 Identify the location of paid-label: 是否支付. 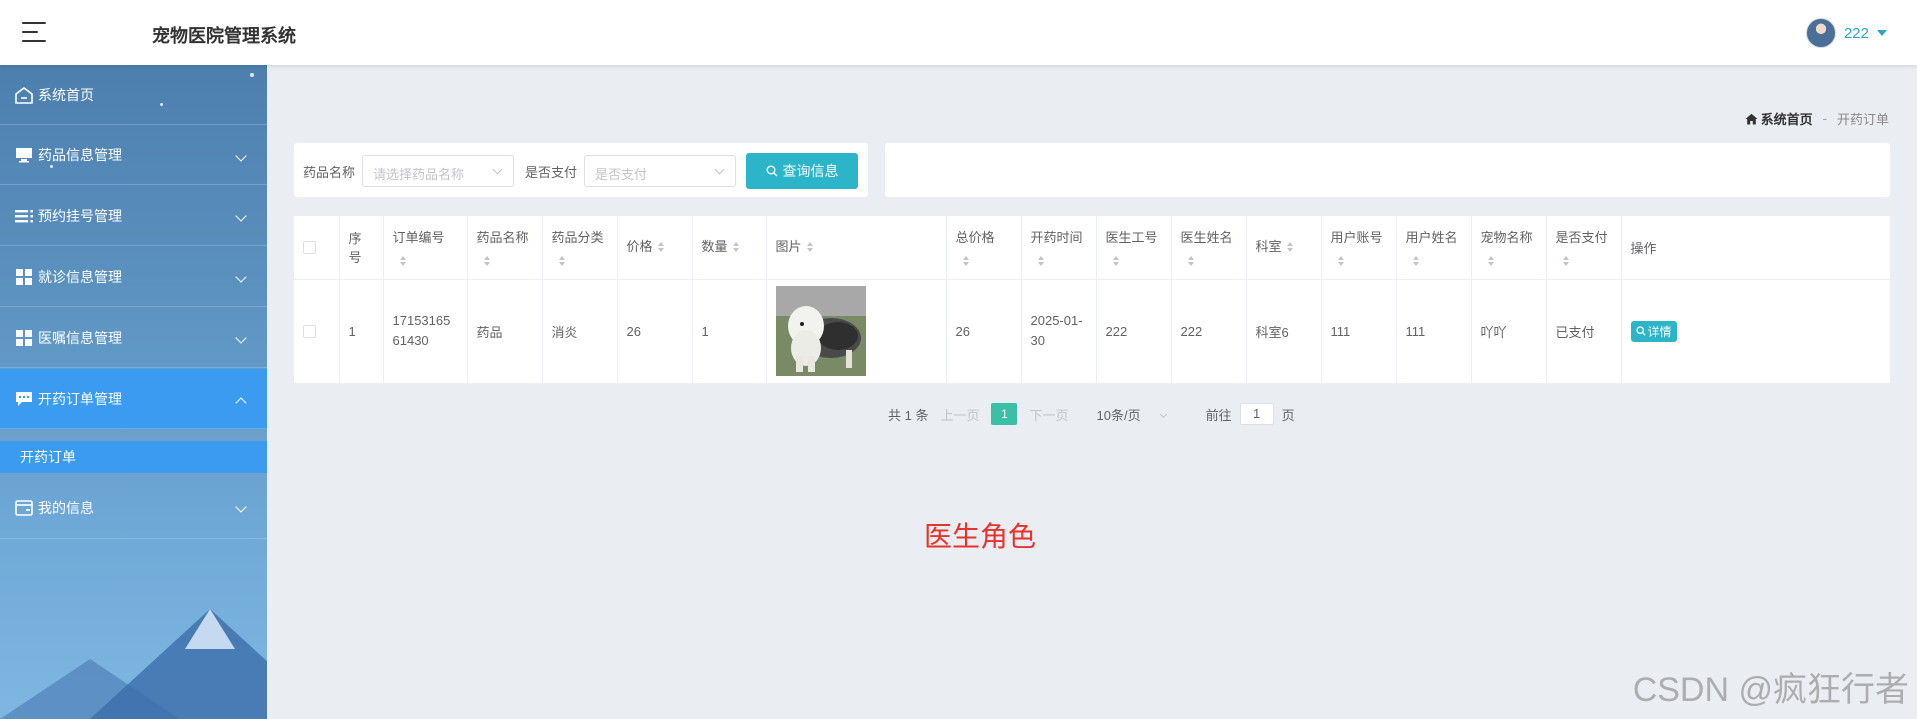
(551, 172).